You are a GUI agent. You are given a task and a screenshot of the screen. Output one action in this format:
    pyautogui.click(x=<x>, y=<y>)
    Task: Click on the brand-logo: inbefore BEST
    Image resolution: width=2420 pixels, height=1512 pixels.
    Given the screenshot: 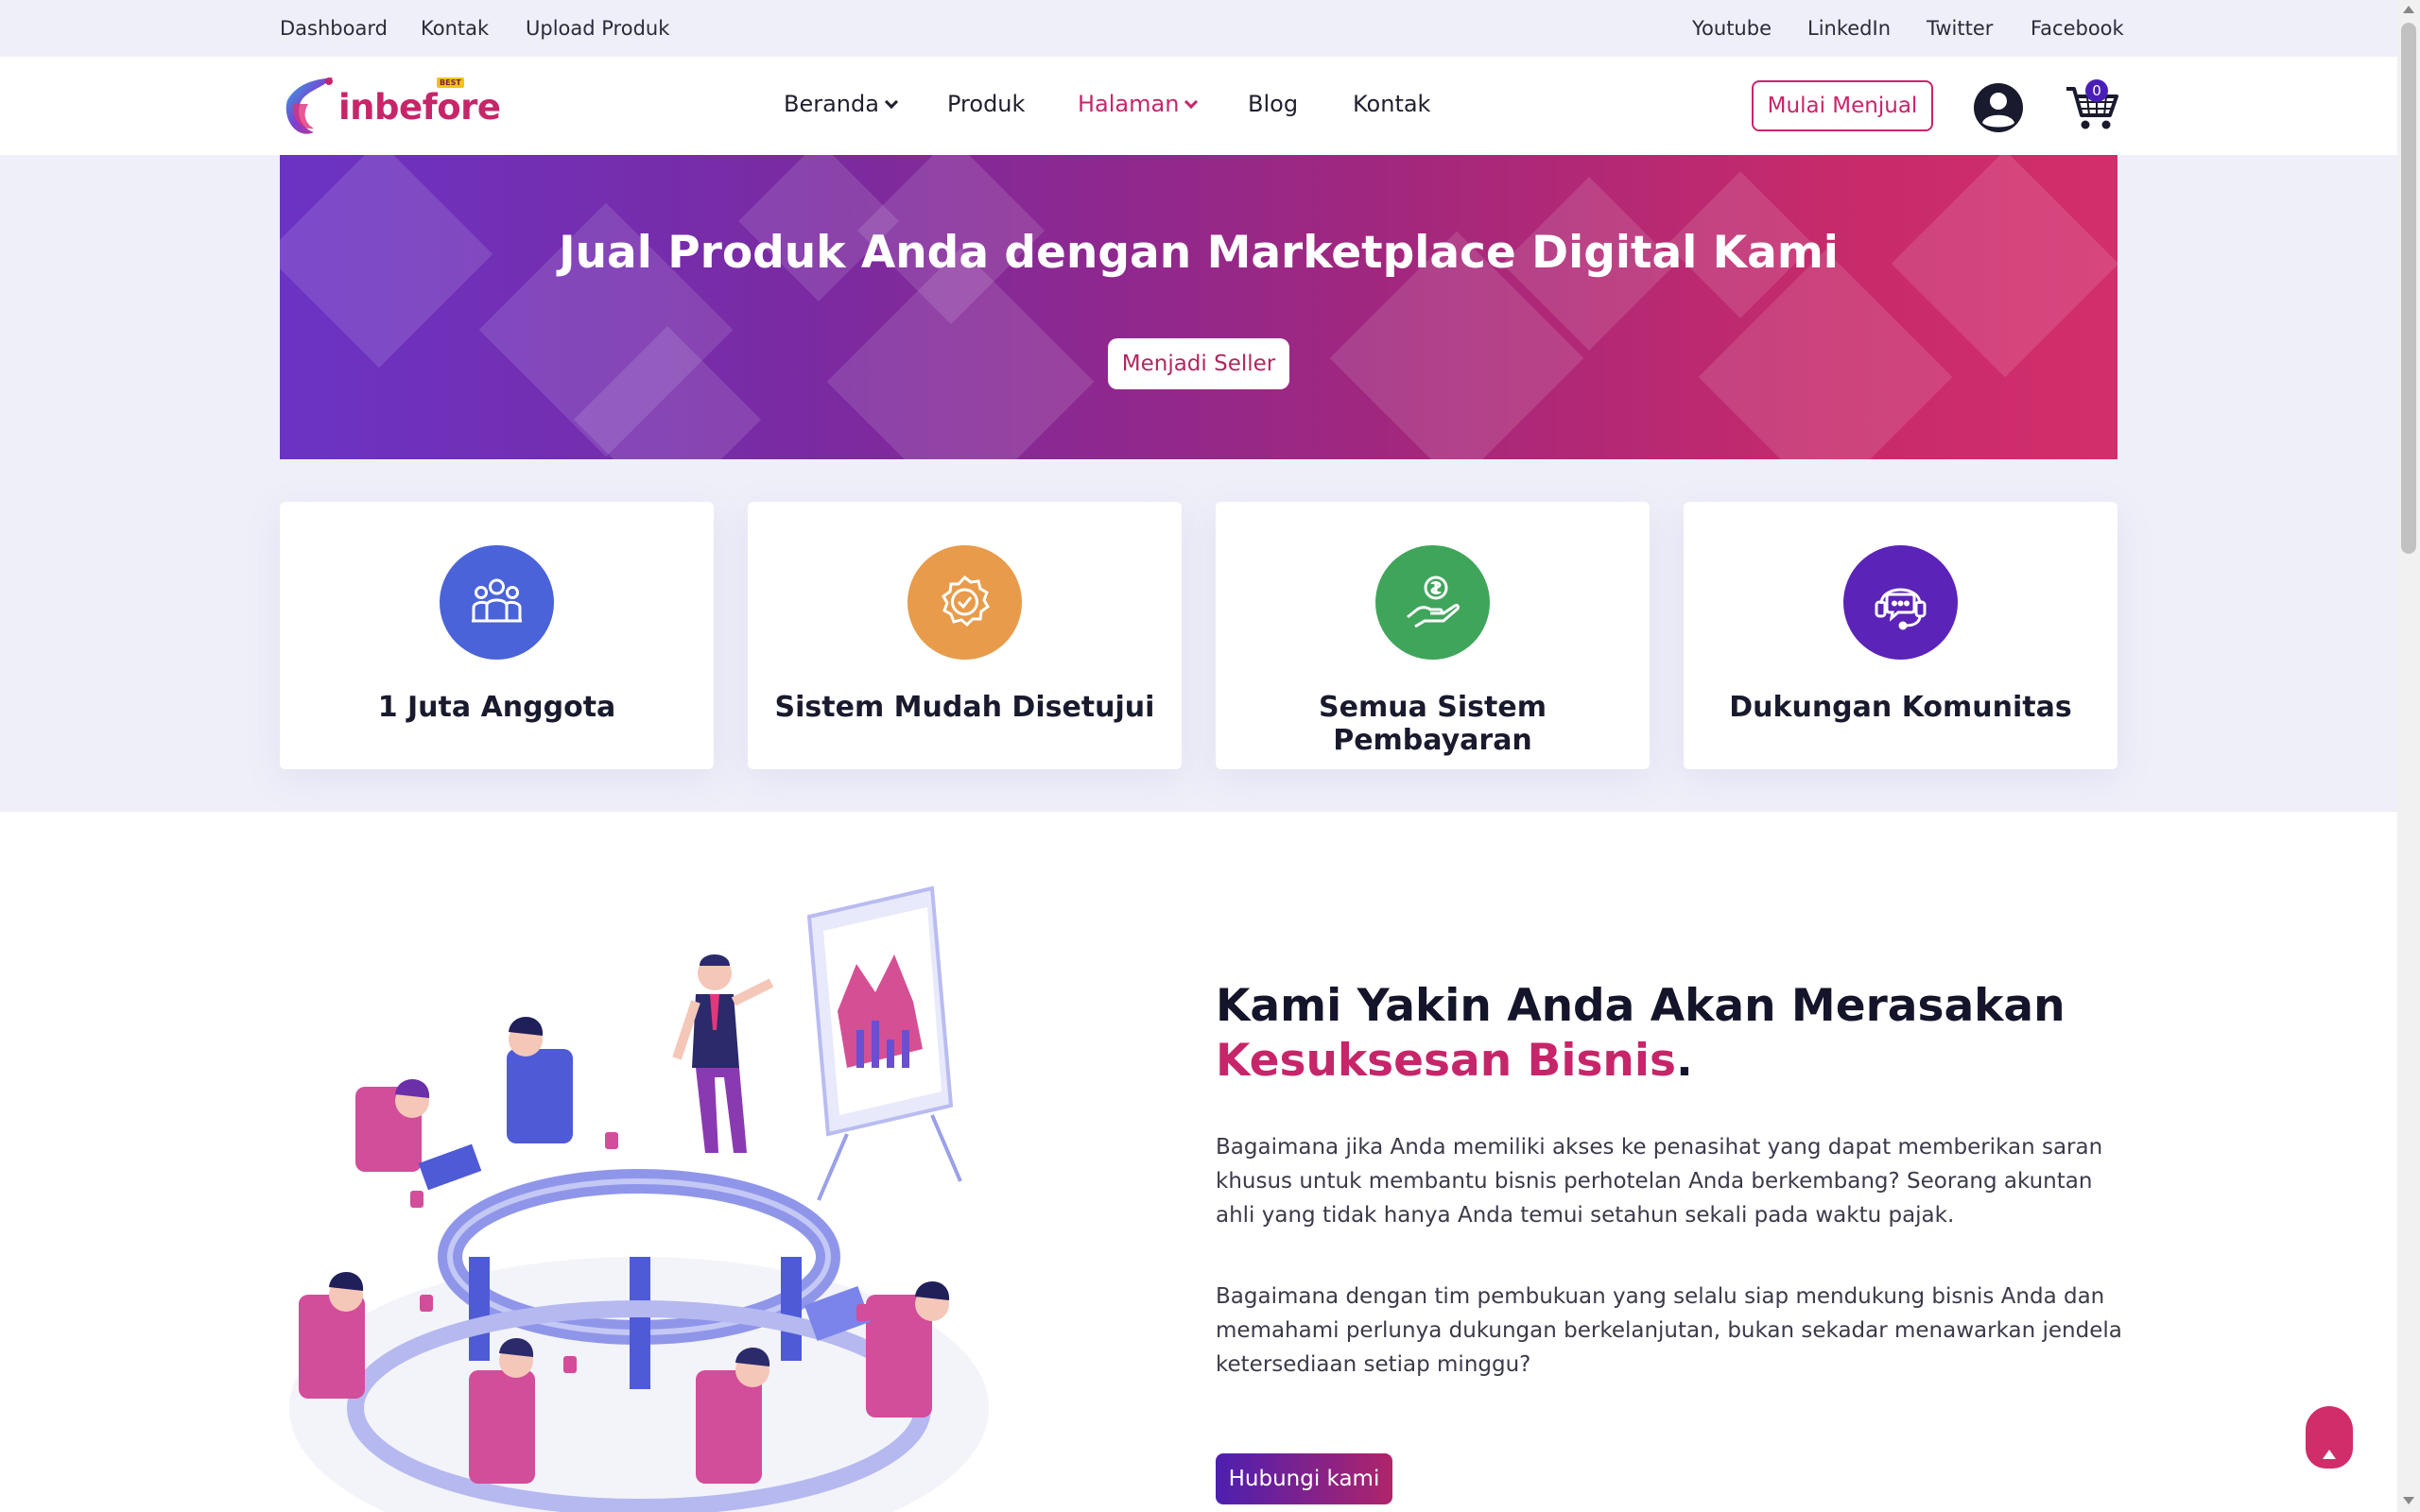 What is the action you would take?
    pyautogui.click(x=391, y=107)
    